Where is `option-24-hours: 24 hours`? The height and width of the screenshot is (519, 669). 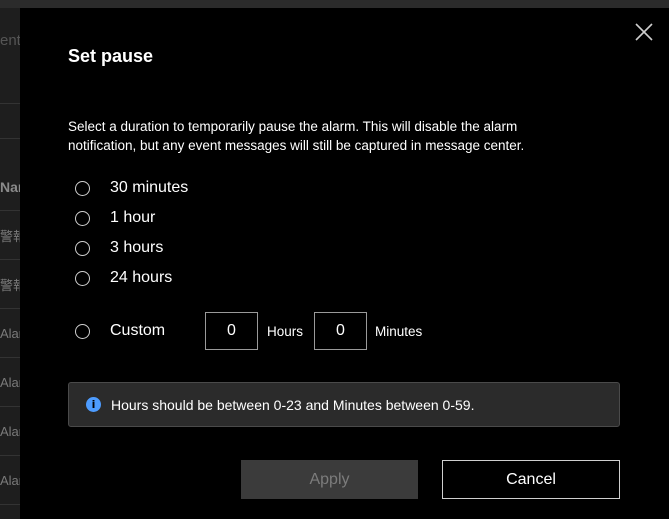 option-24-hours: 24 hours is located at coordinates (123, 278).